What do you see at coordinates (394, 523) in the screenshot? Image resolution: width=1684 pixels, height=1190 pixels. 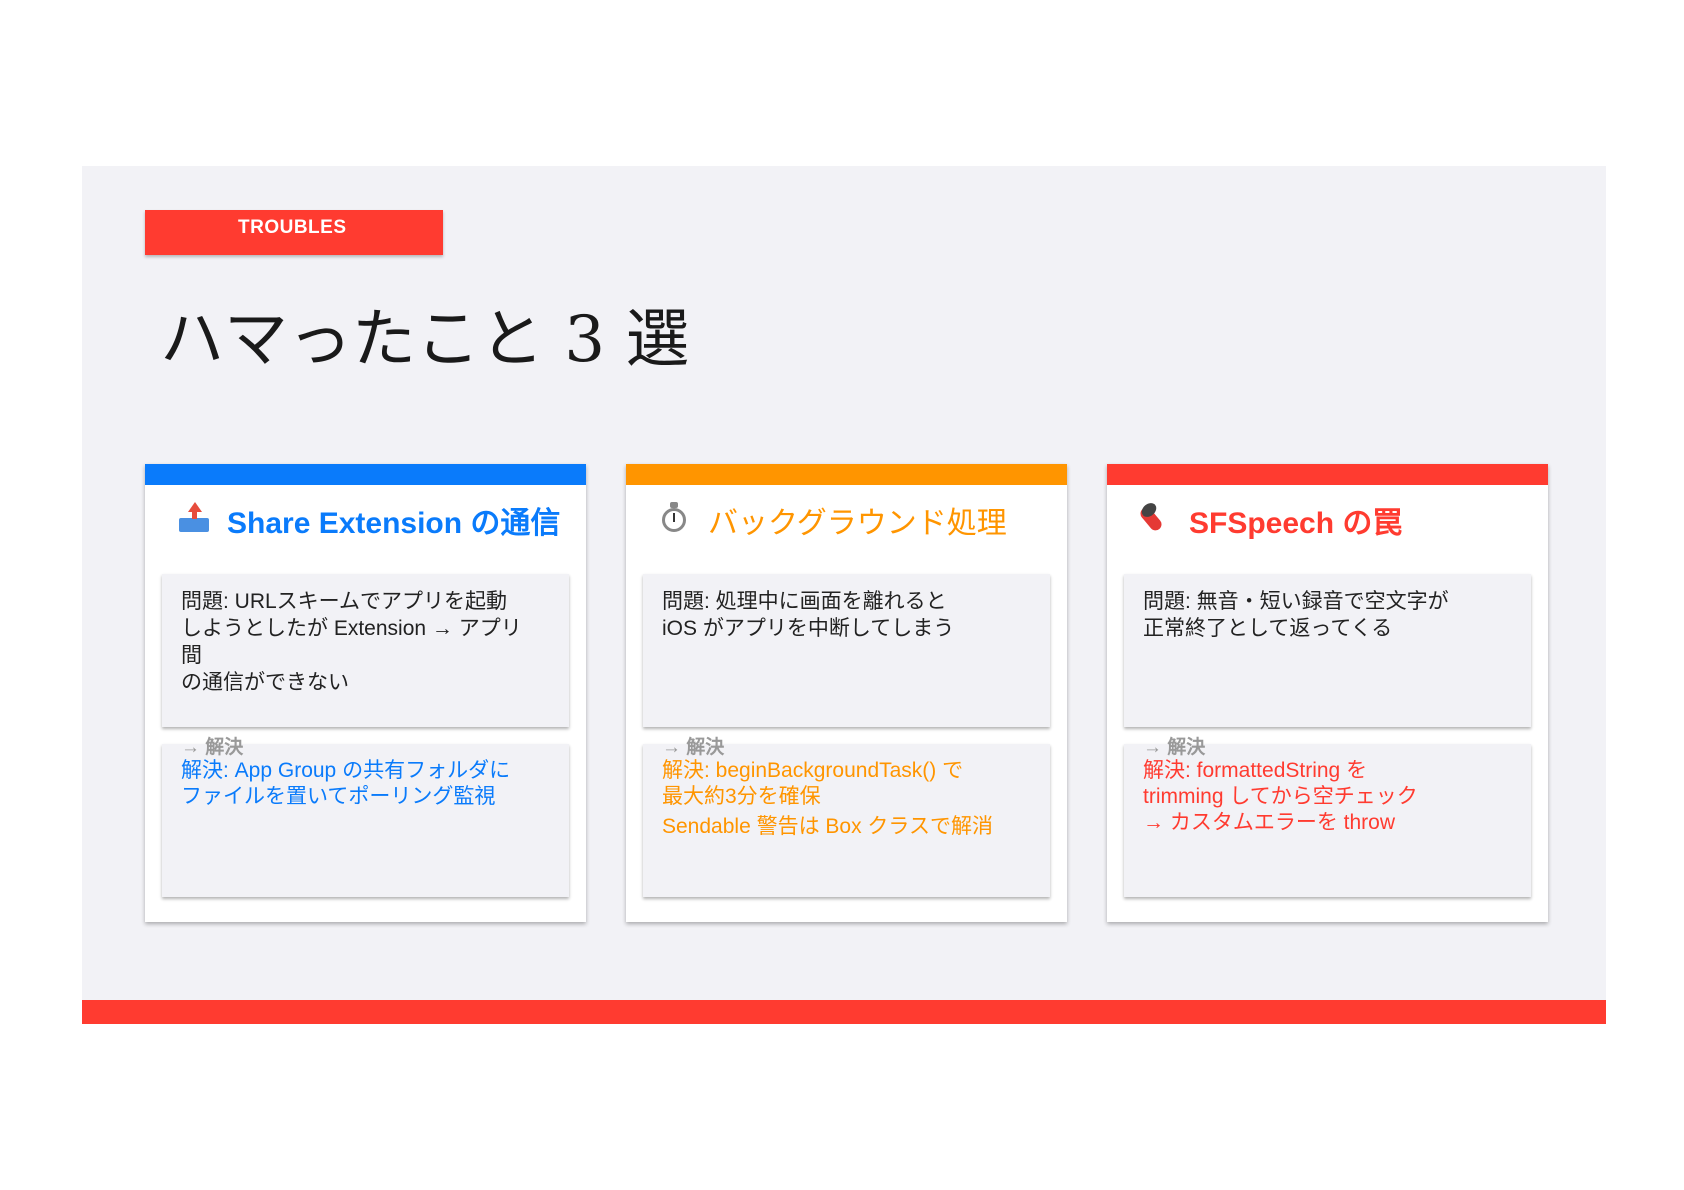 I see `card-heading: Share Extension の通信` at bounding box center [394, 523].